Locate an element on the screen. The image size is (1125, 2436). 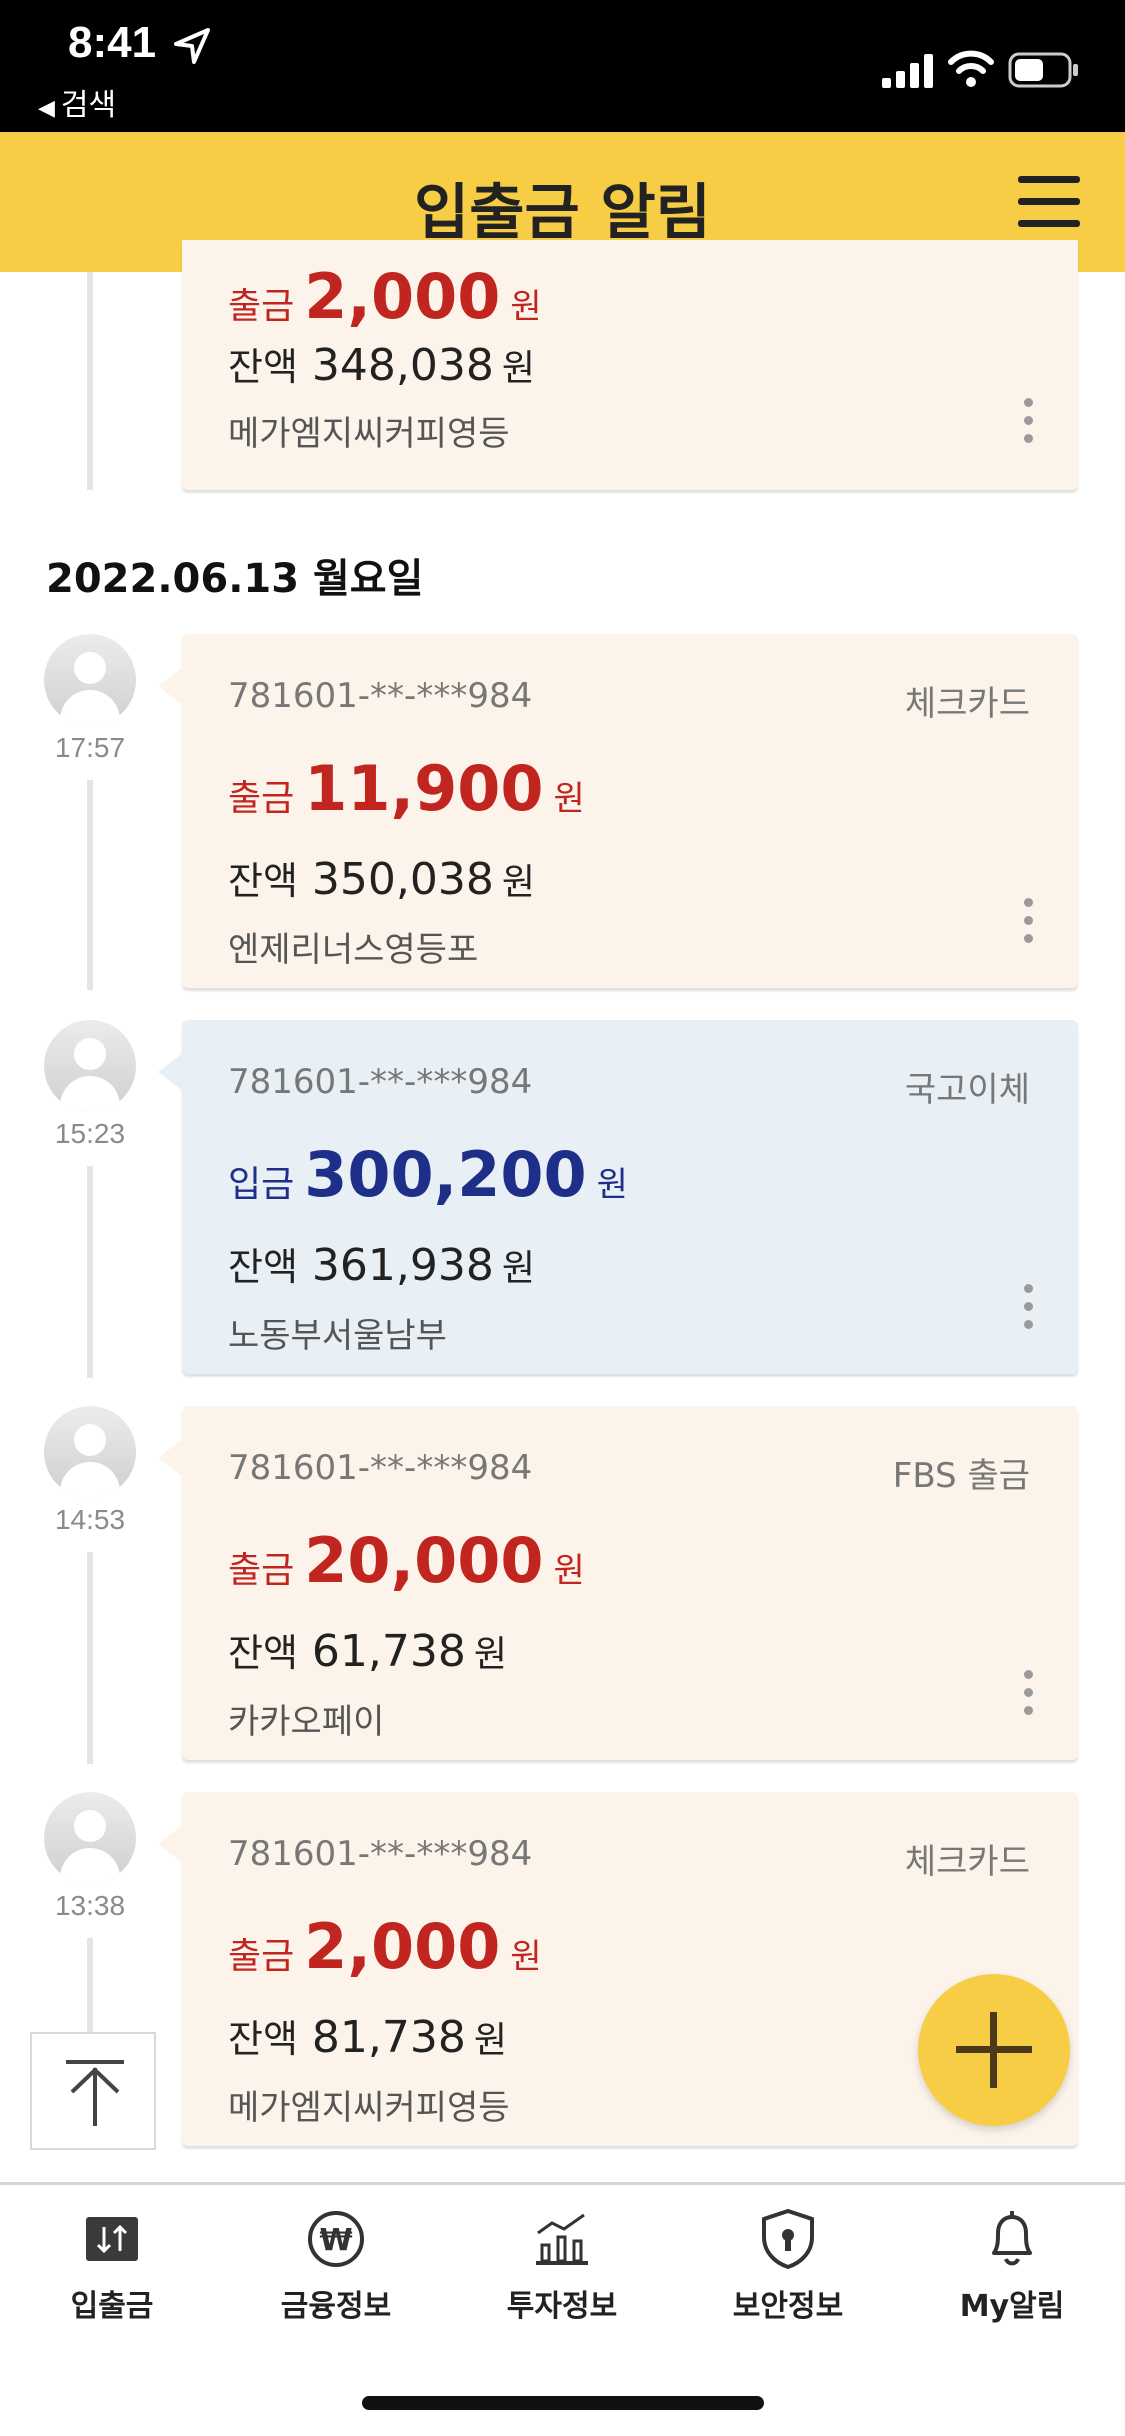
nav-item-deposit-withdraw: 입출금 is located at coordinates (112, 2266).